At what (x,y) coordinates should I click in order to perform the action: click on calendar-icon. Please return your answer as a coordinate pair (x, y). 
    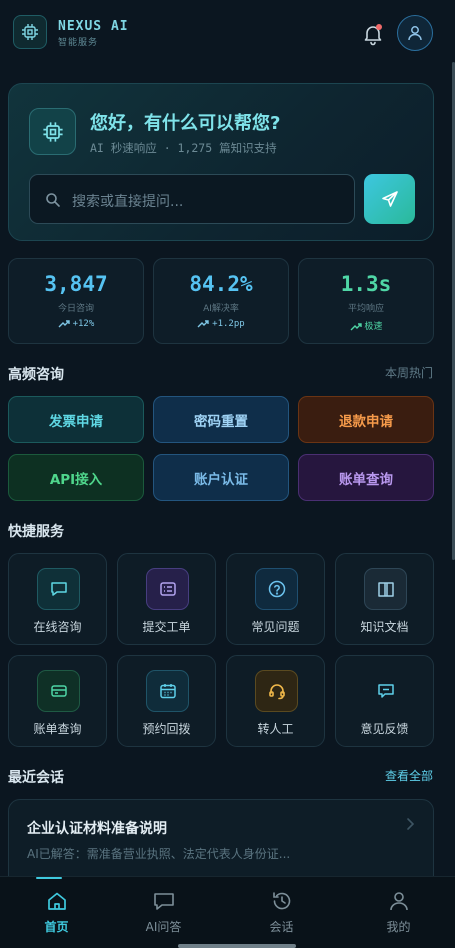
    Looking at the image, I should click on (167, 691).